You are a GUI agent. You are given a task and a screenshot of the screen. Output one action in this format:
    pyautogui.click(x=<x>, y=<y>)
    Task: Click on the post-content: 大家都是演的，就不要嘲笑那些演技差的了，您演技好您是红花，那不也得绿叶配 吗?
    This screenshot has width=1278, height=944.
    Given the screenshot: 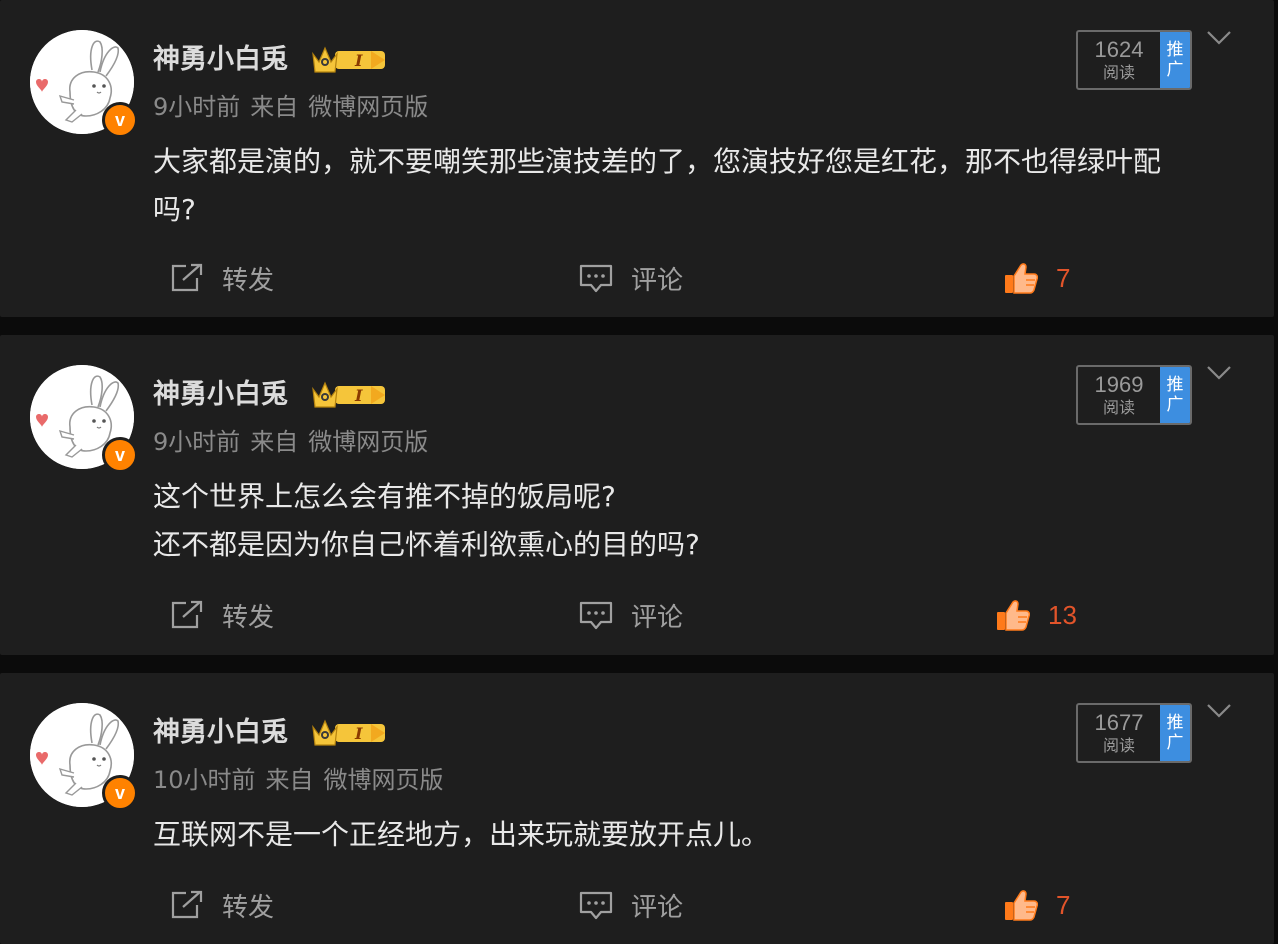 What is the action you would take?
    pyautogui.click(x=657, y=185)
    